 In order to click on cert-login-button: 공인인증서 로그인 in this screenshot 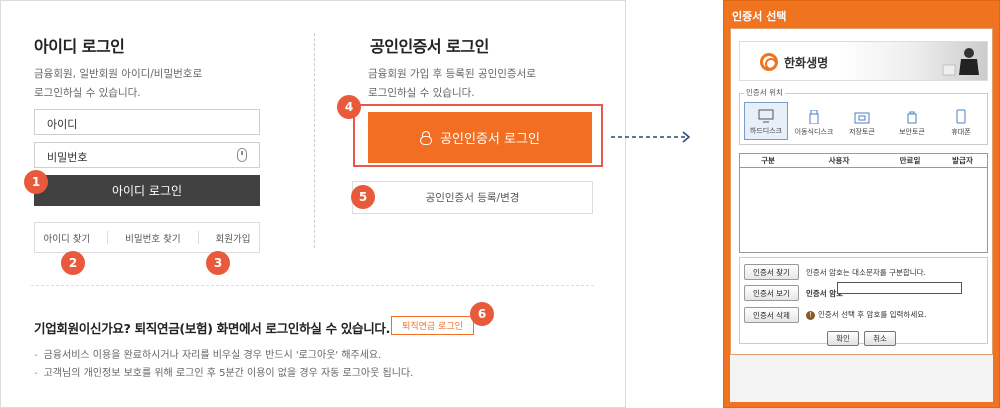, I will do `click(480, 137)`.